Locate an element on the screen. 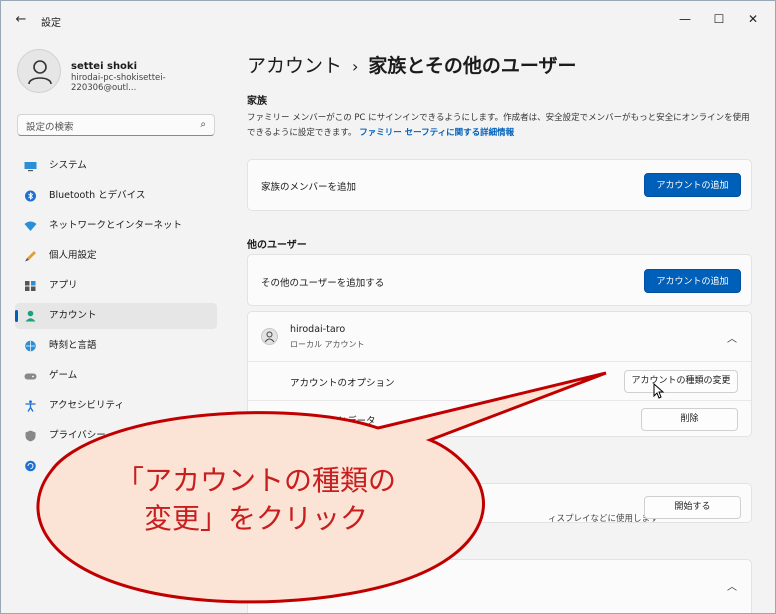 This screenshot has width=776, height=614. app-title: 設定 is located at coordinates (51, 23).